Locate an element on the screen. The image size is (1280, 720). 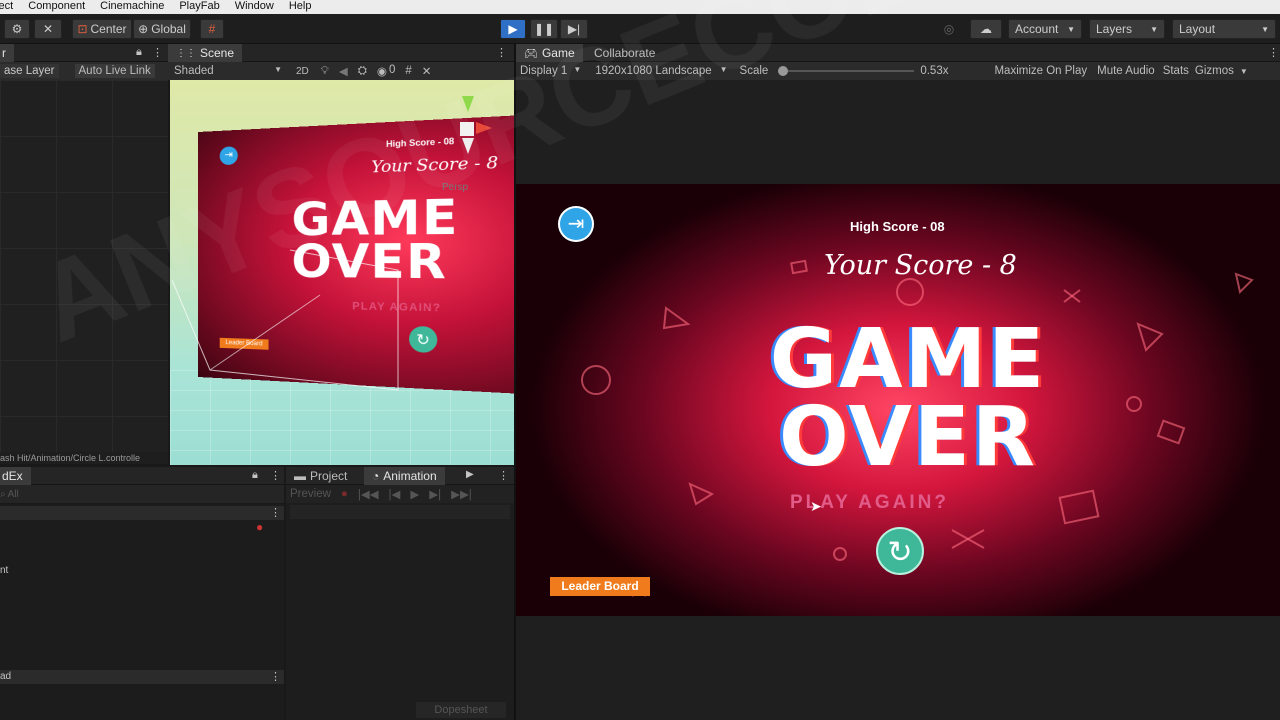
display-dropdown: Display 1 ▼ is located at coordinates (550, 71).